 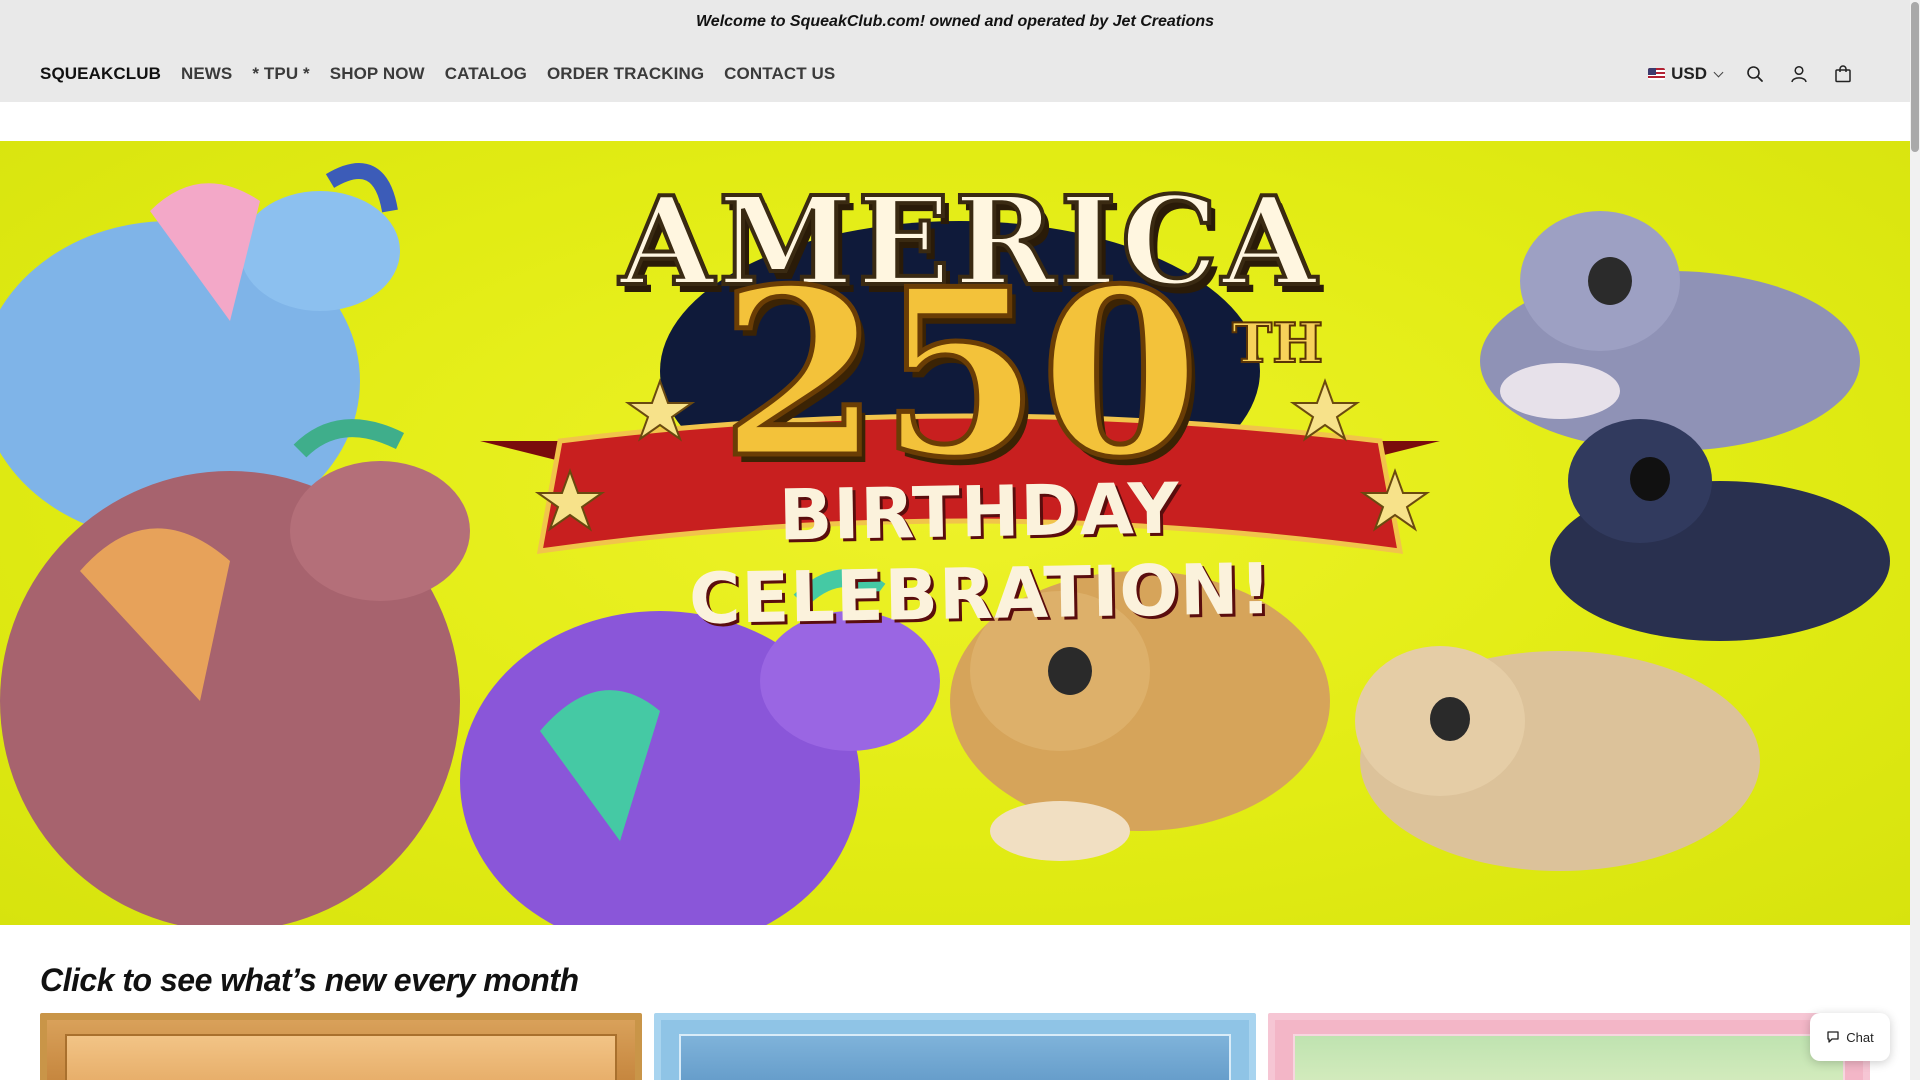 I want to click on chevron-down-icon, so click(x=1718, y=72).